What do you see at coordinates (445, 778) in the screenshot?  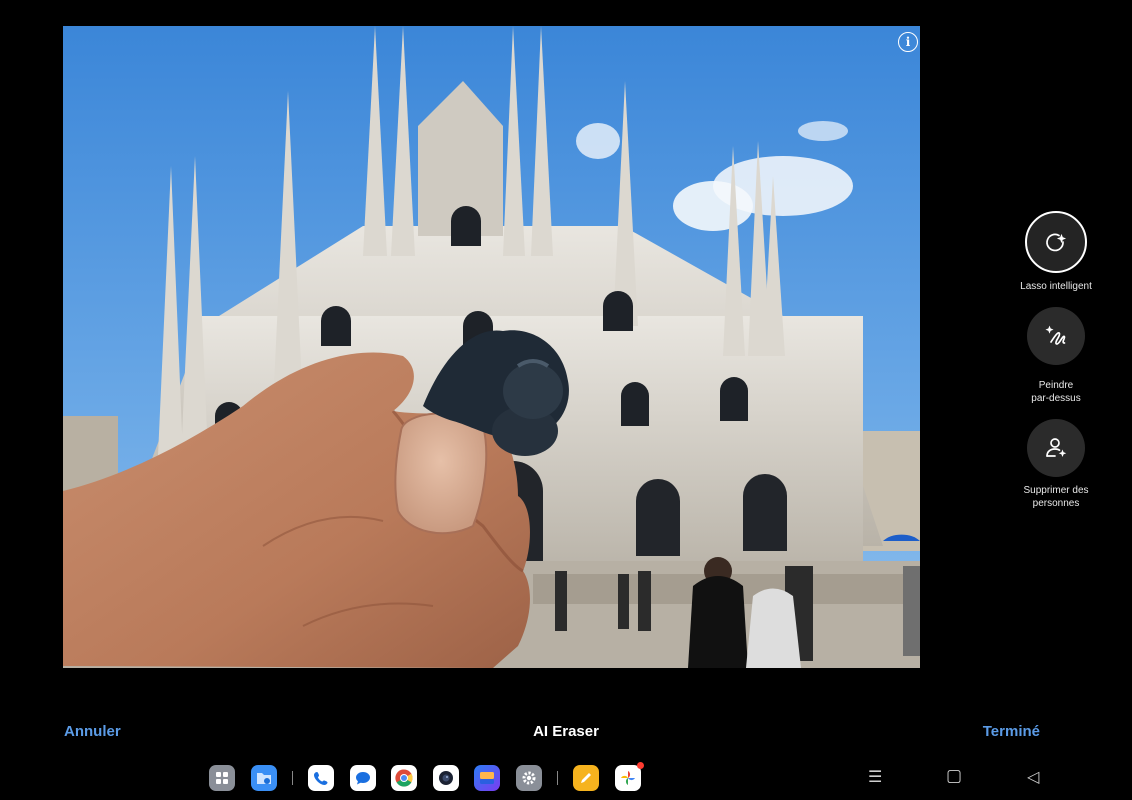 I see `camera-icon` at bounding box center [445, 778].